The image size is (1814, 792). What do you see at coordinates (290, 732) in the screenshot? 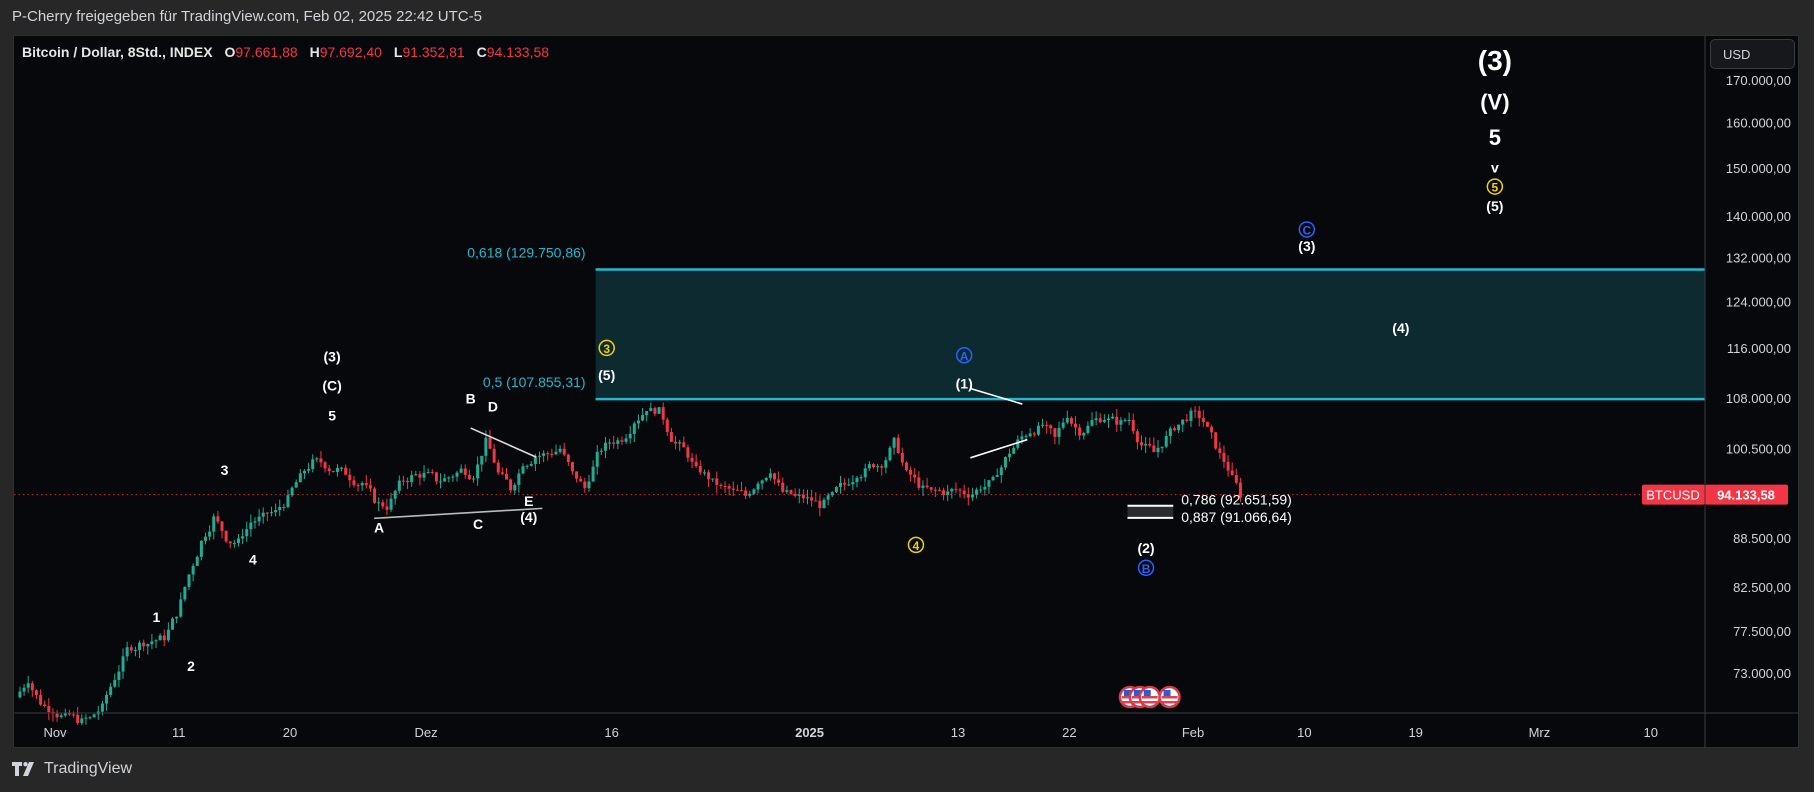
I see `time-tick-label: 20` at bounding box center [290, 732].